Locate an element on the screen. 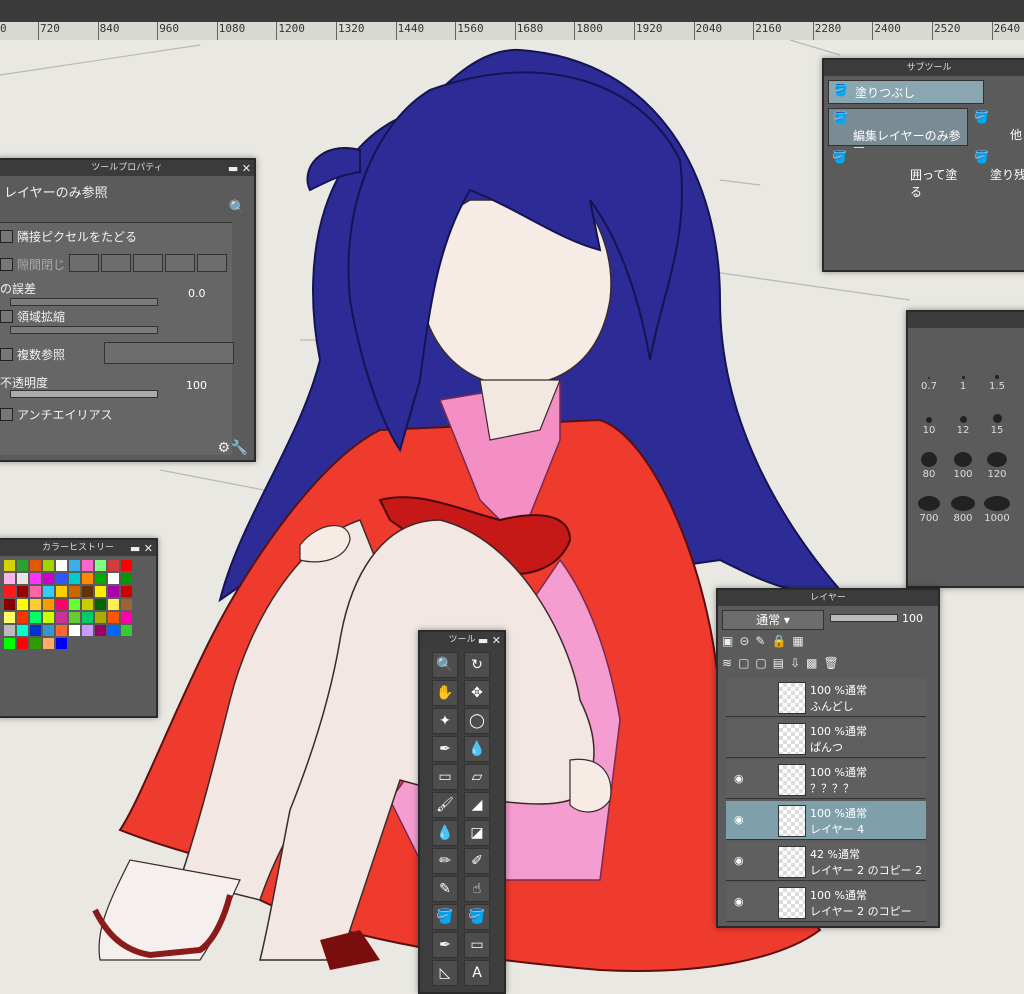 The height and width of the screenshot is (994, 1024). move-icon: ✥ is located at coordinates (477, 693).